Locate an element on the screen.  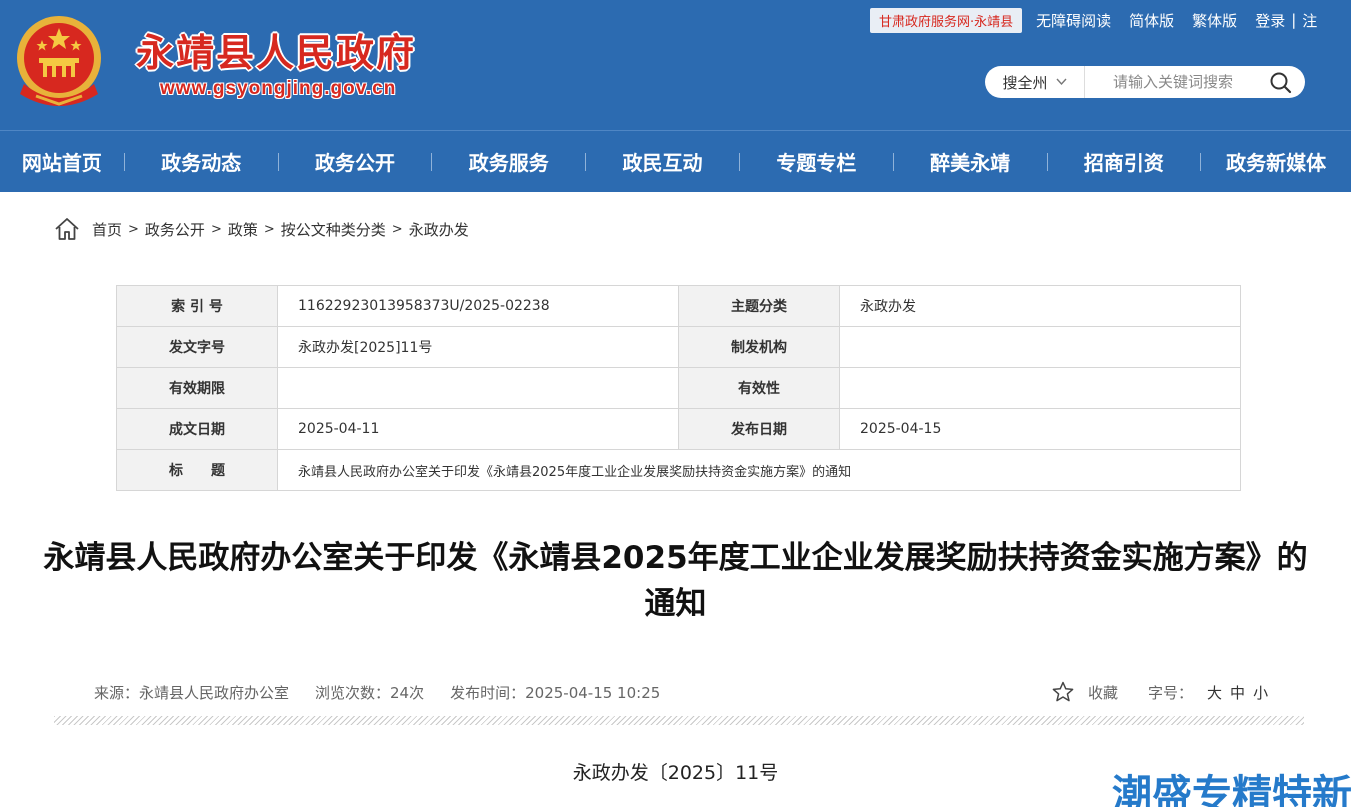
validity-value is located at coordinates (1040, 388).